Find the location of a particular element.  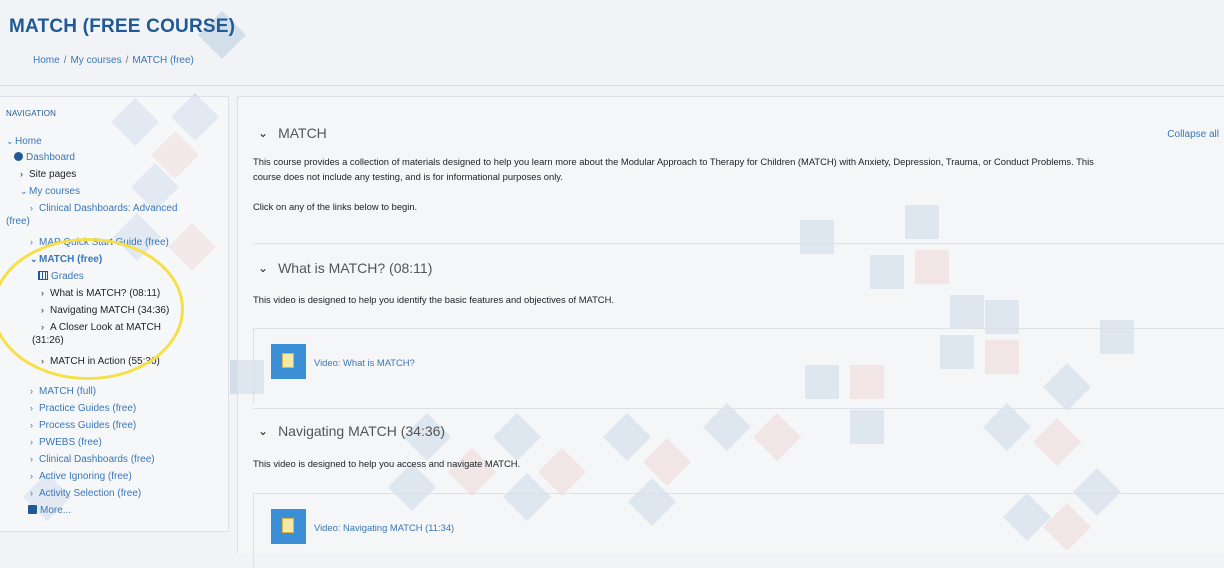

nav-item-site-pages: › Site pages is located at coordinates (48, 174).